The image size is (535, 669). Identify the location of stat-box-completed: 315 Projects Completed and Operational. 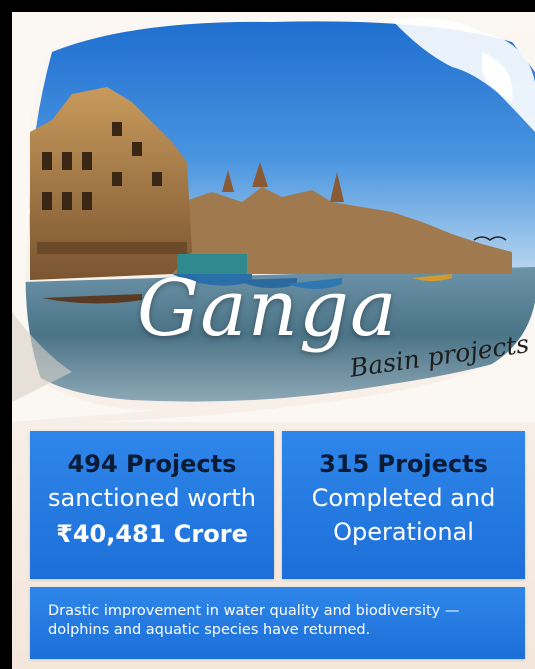
(403, 505).